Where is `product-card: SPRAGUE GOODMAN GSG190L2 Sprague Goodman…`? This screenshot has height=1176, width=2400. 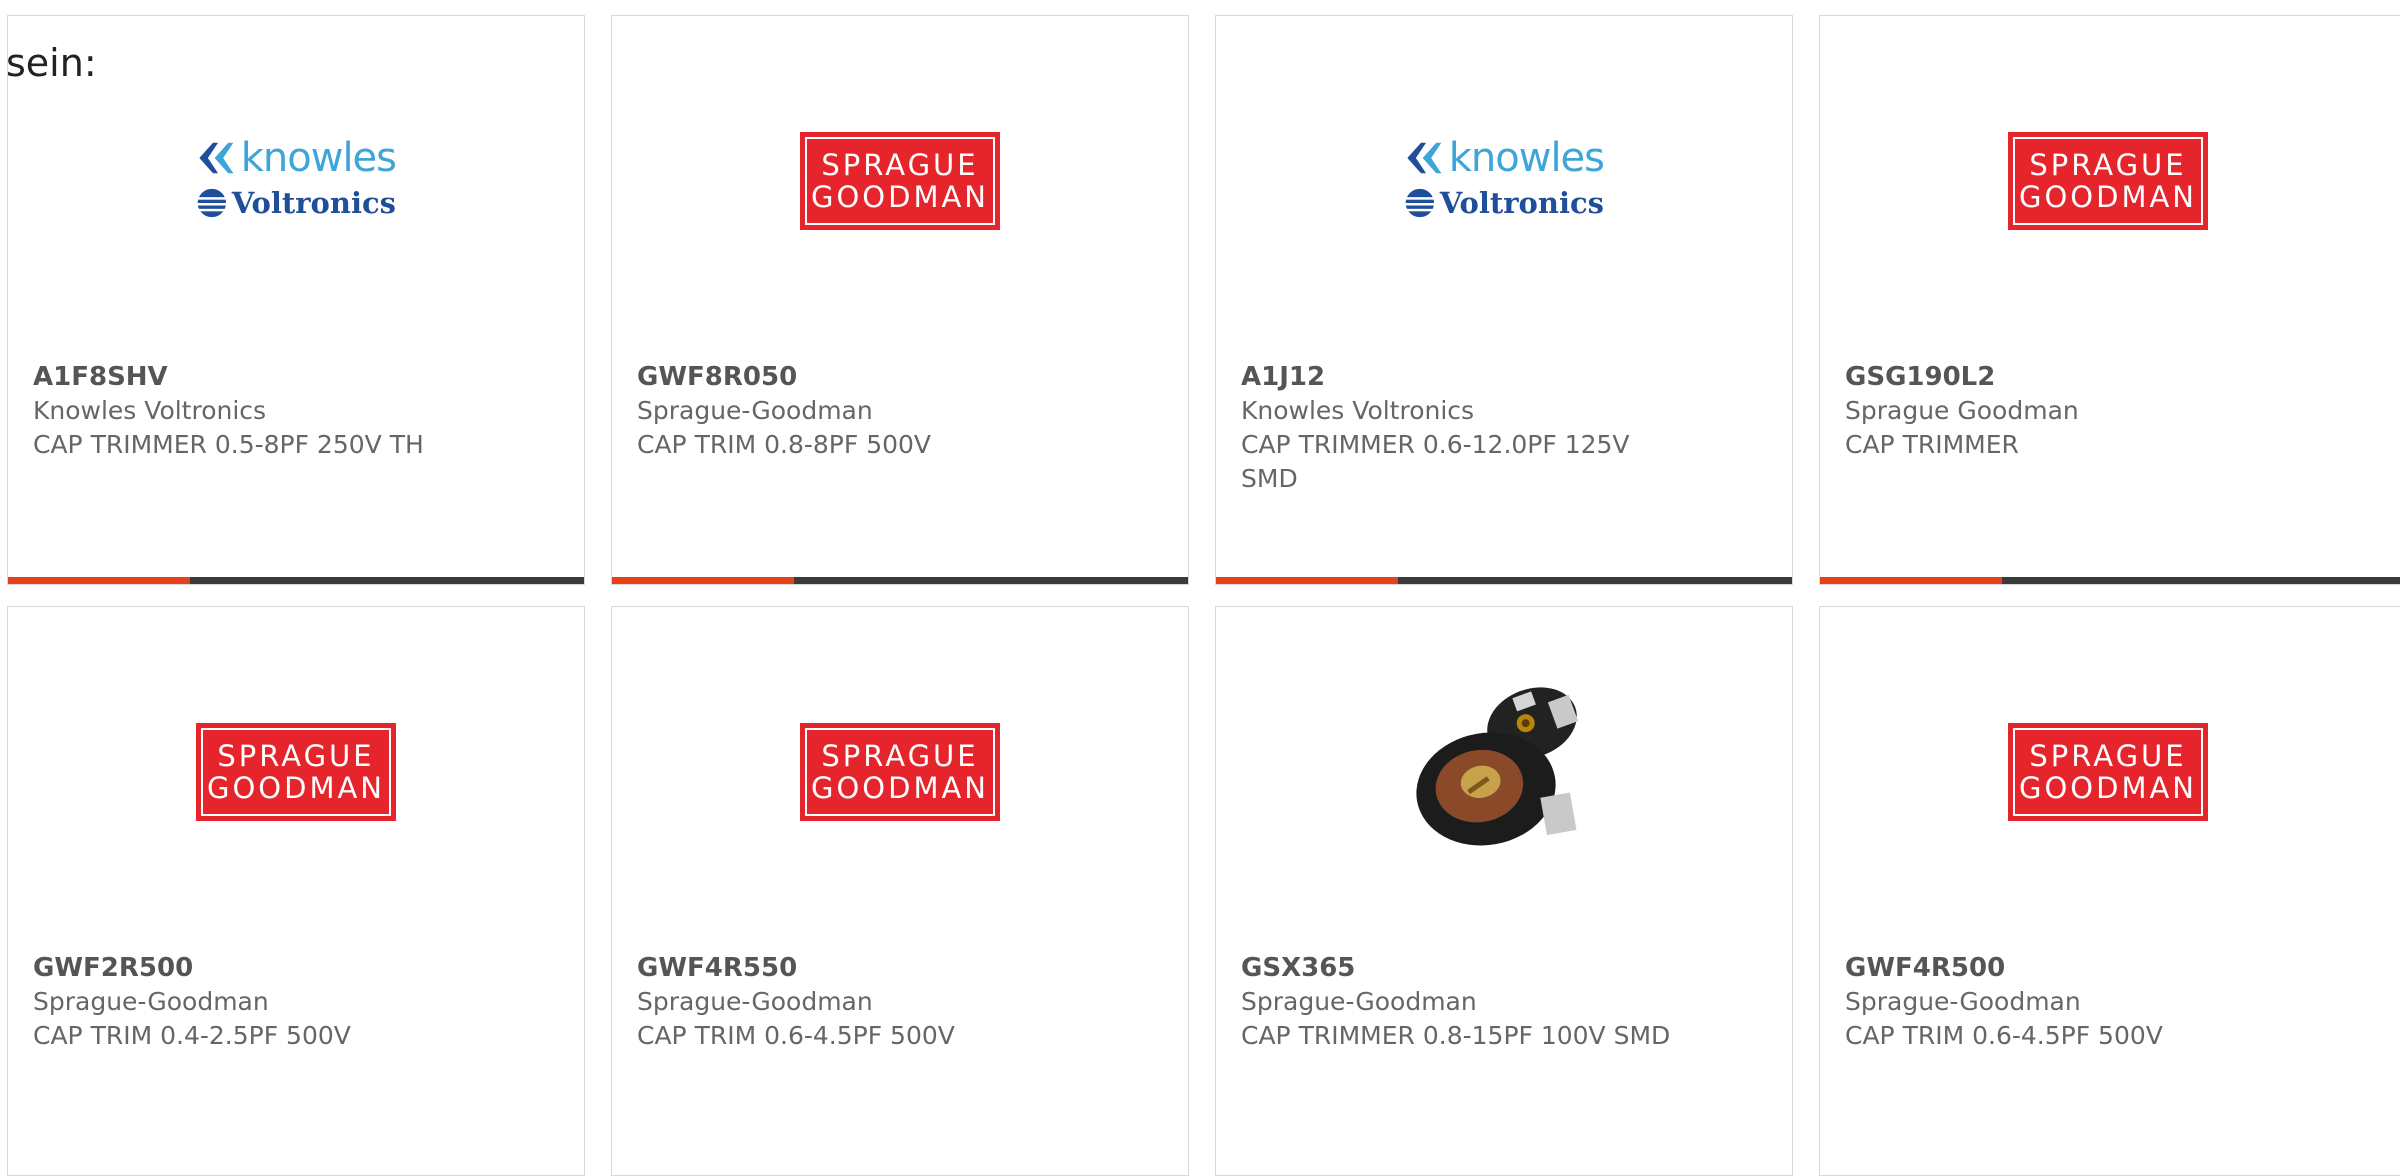
product-card: SPRAGUE GOODMAN GSG190L2 Sprague Goodman… is located at coordinates (2109, 300).